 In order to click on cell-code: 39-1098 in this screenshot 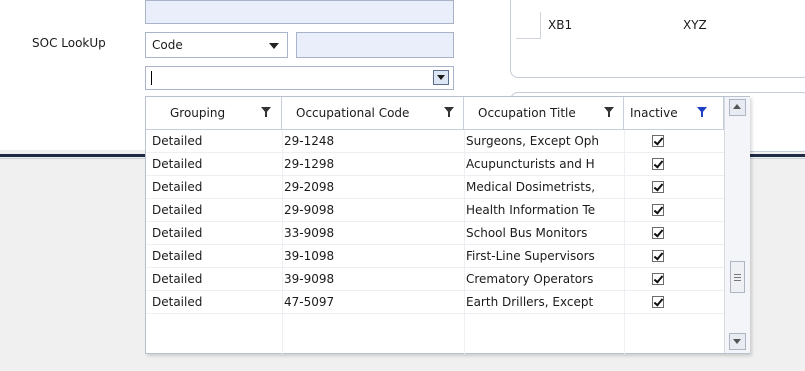, I will do `click(309, 256)`.